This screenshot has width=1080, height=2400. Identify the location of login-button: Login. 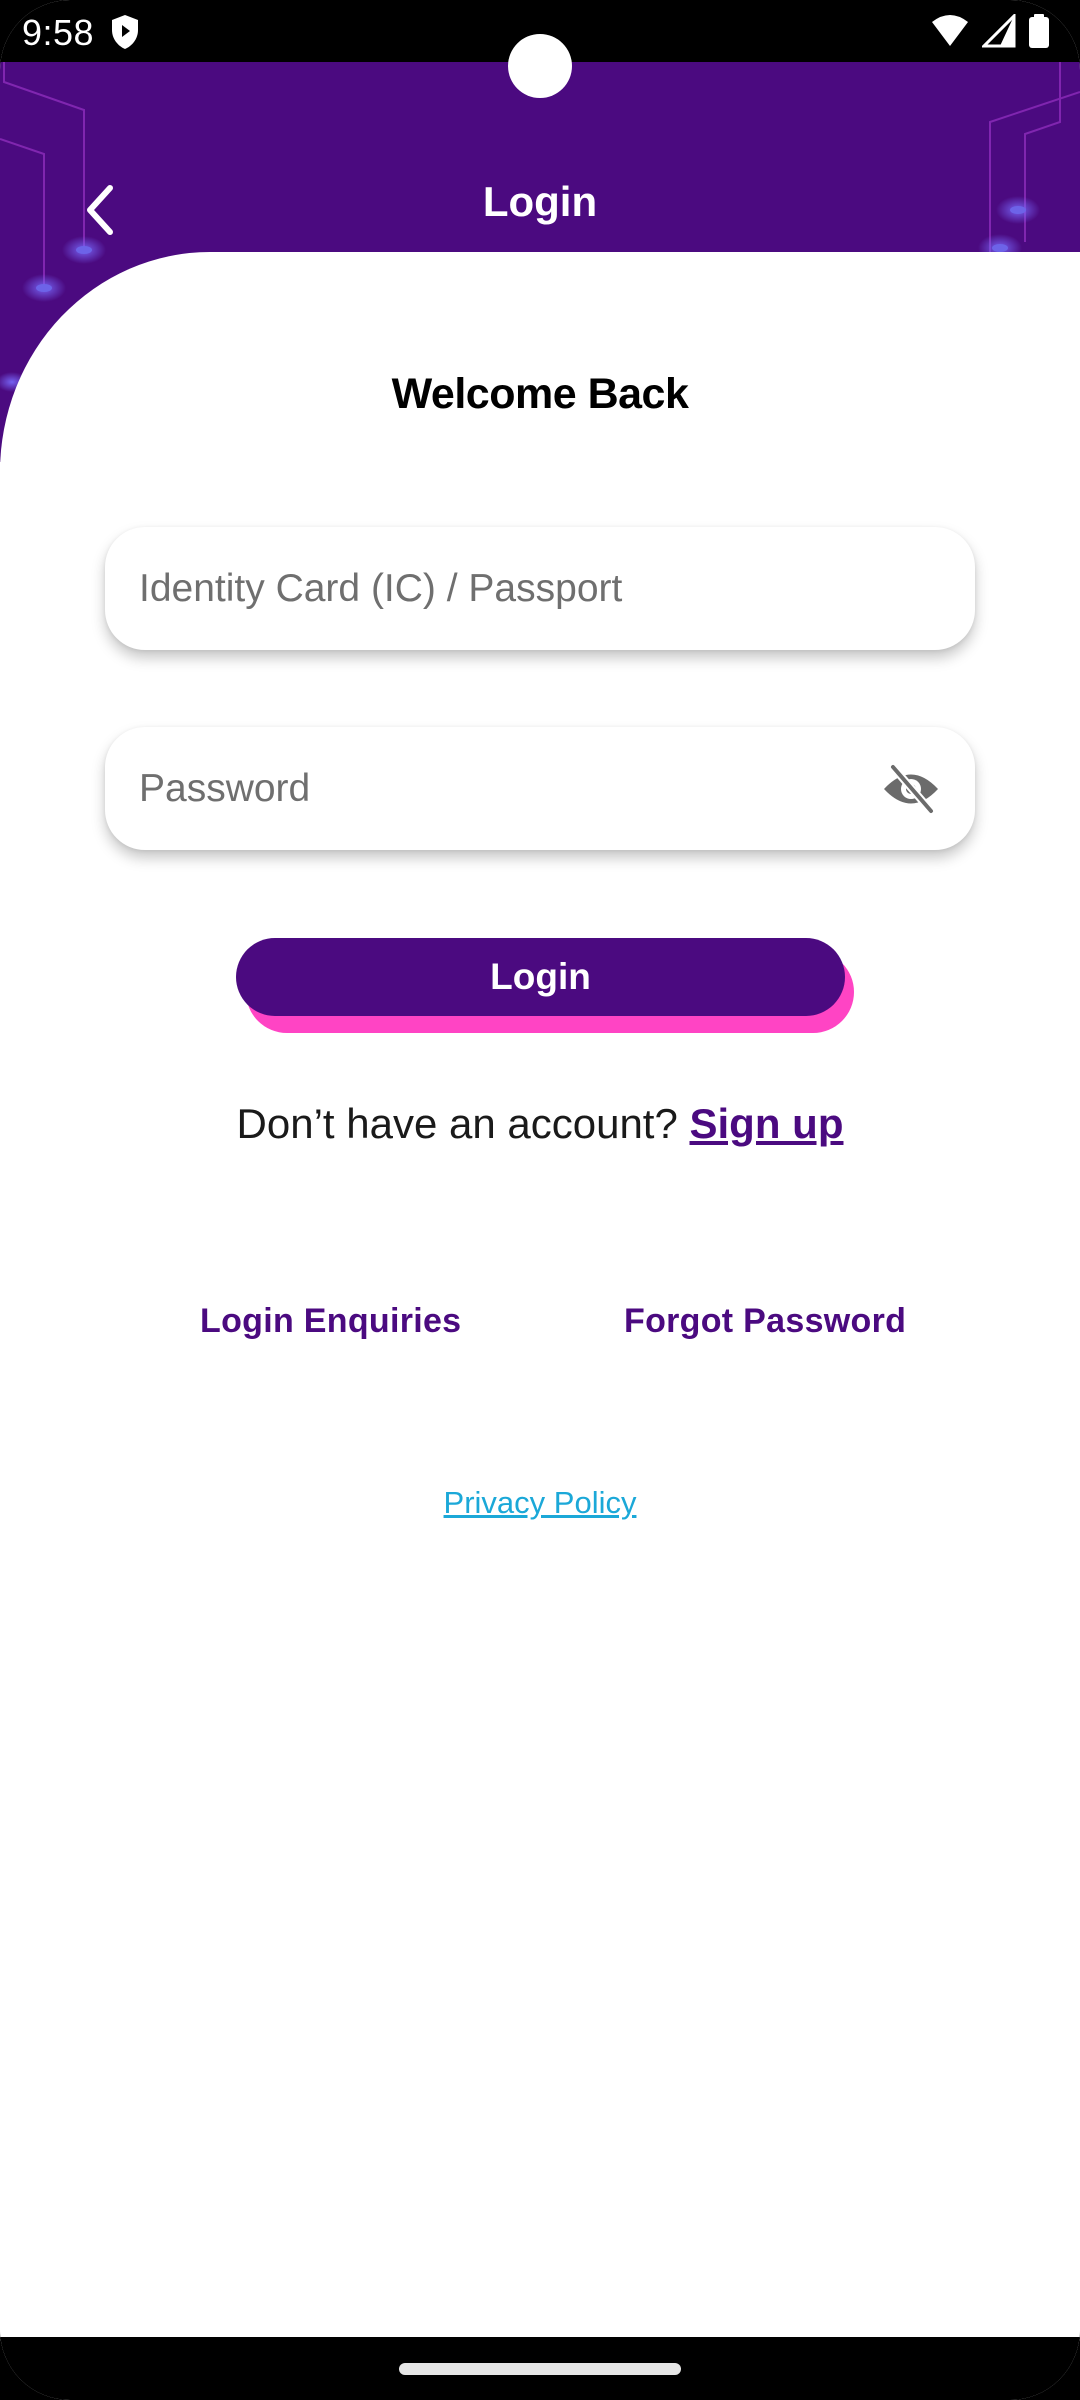
(540, 977).